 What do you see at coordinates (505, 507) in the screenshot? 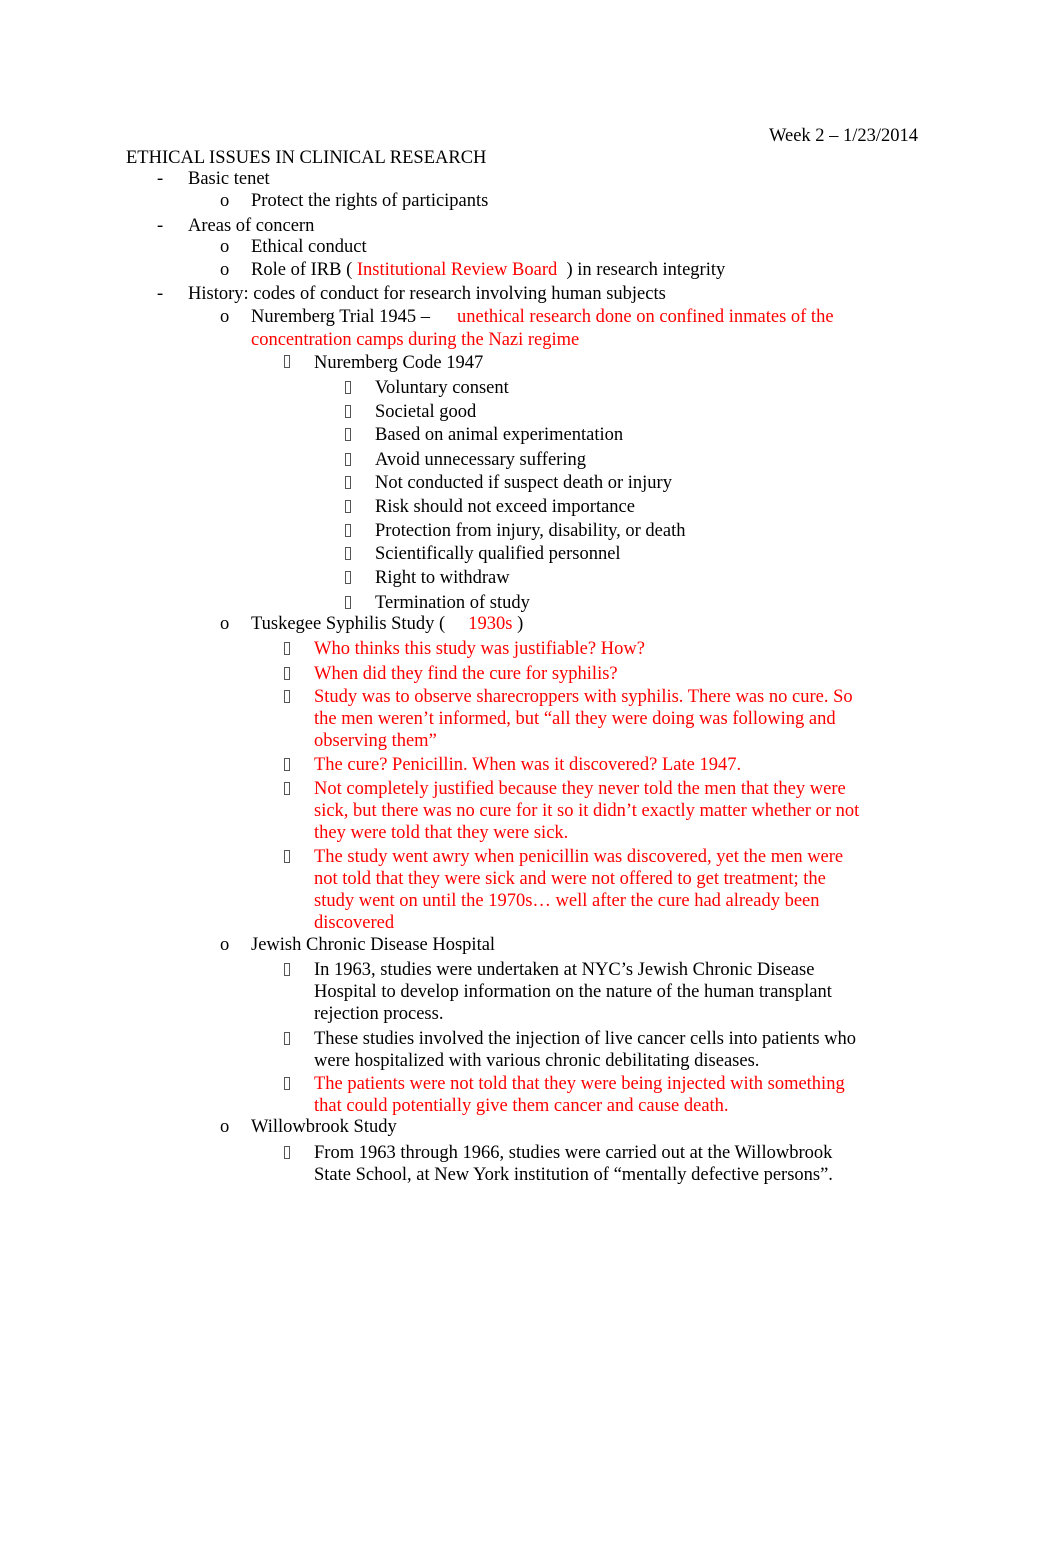
I see `nuremberg-code-item: Risk should not exceed importance` at bounding box center [505, 507].